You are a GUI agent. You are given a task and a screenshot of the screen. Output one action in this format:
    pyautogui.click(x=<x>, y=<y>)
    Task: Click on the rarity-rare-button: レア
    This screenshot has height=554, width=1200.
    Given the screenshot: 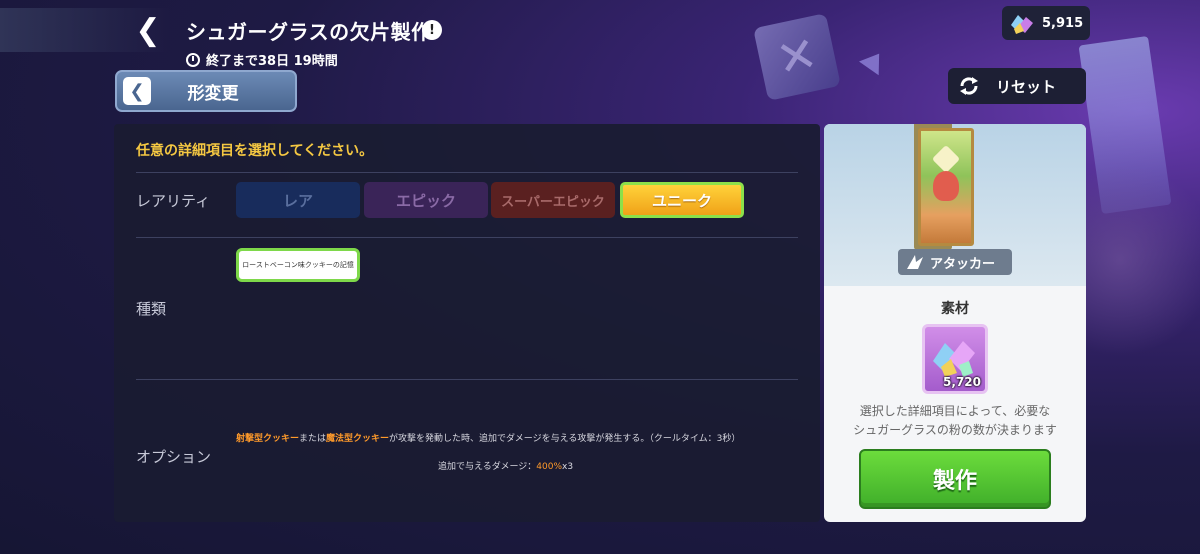 What is the action you would take?
    pyautogui.click(x=298, y=200)
    